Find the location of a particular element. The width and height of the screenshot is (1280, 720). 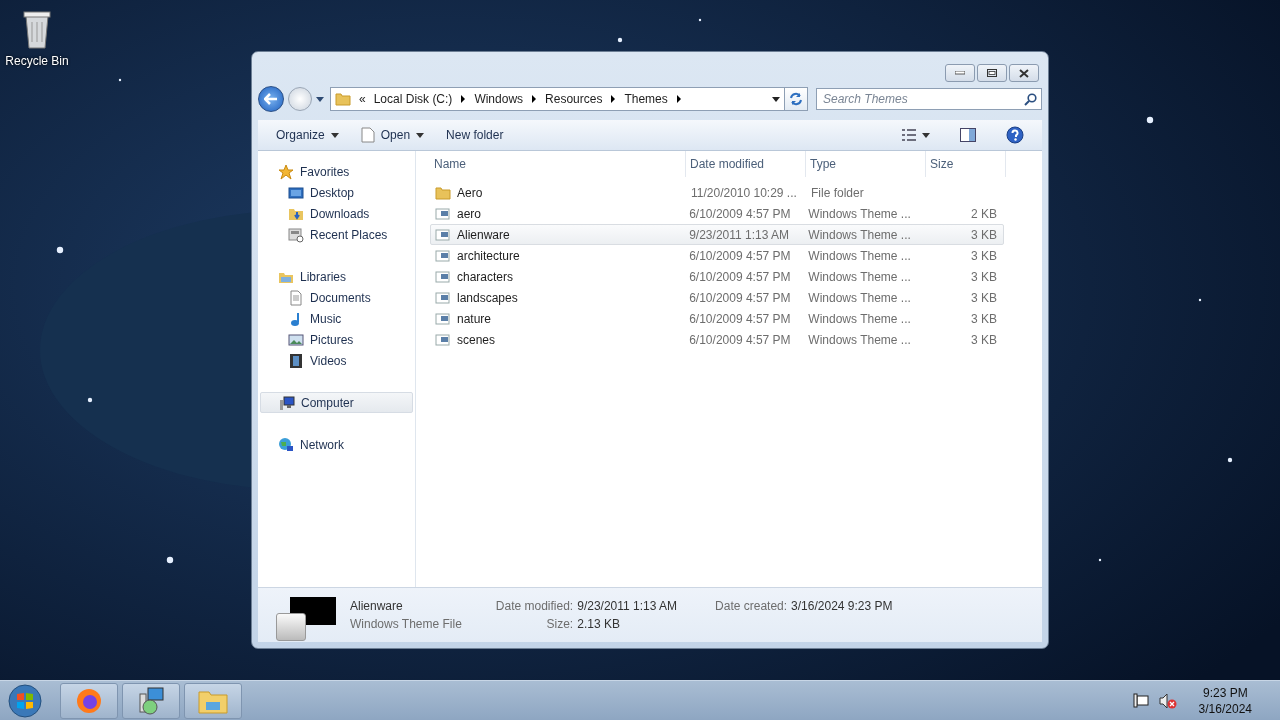

file-name: nature is located at coordinates (474, 318).